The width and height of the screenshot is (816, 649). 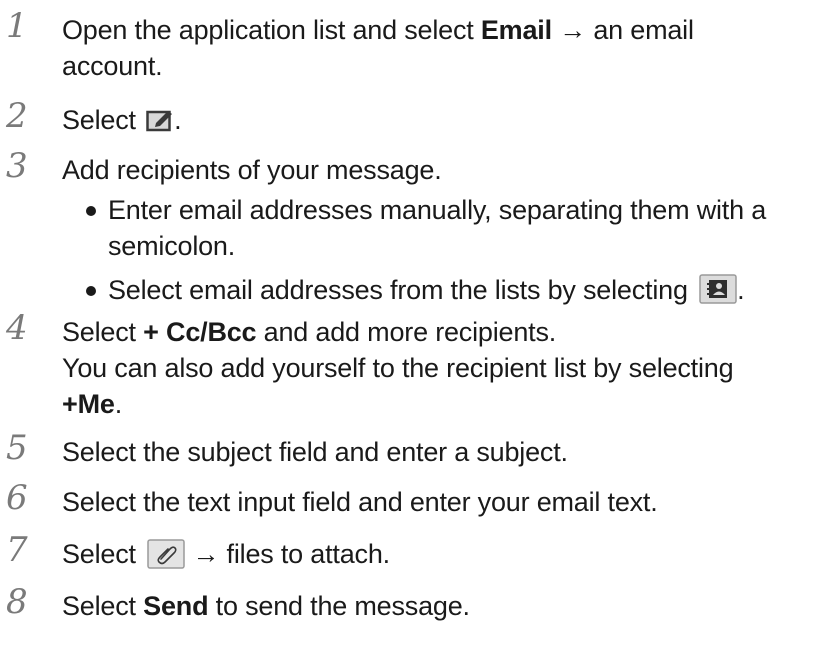 What do you see at coordinates (17, 550) in the screenshot?
I see `step-number: 7` at bounding box center [17, 550].